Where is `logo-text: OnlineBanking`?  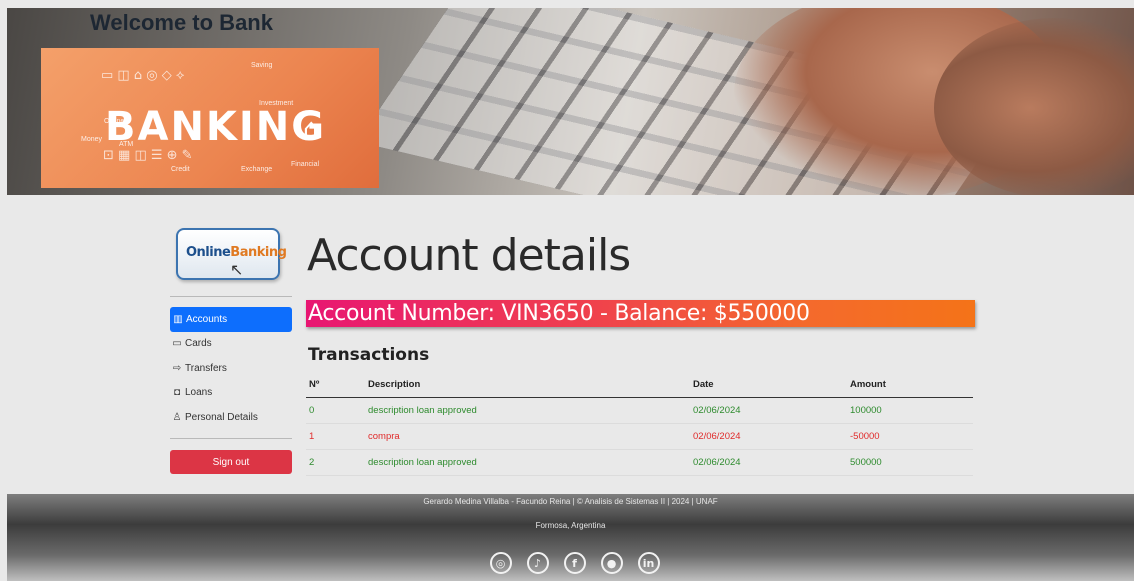 logo-text: OnlineBanking is located at coordinates (236, 252).